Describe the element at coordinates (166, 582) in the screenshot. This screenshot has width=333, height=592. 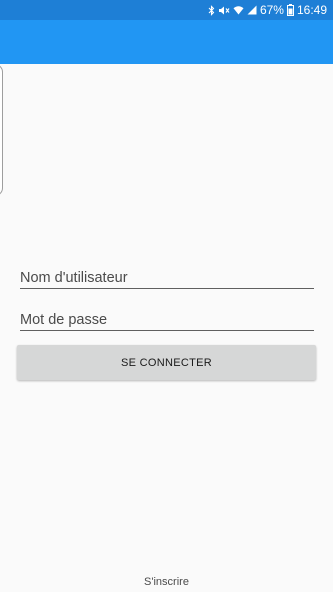
I see `register-link: S'inscrire` at that location.